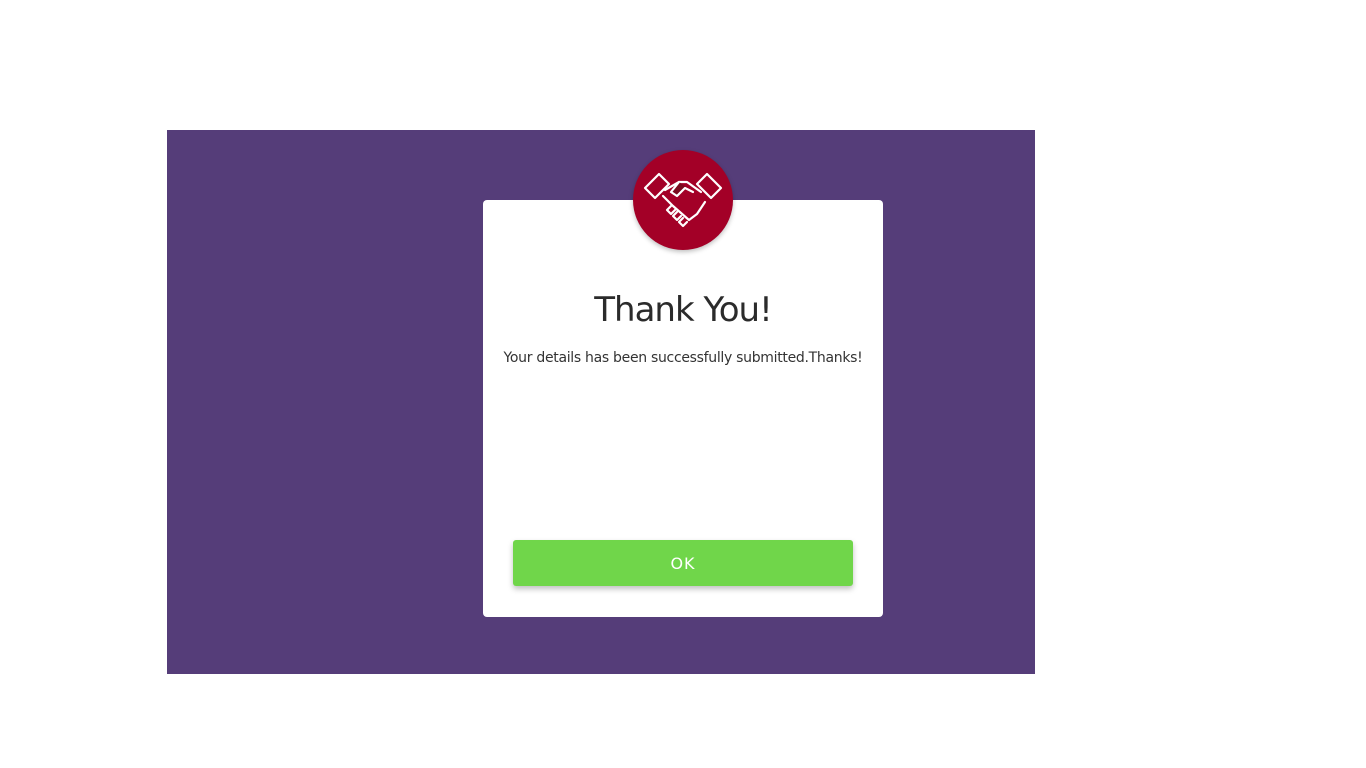  What do you see at coordinates (683, 310) in the screenshot?
I see `dialog-title: Thank You!` at bounding box center [683, 310].